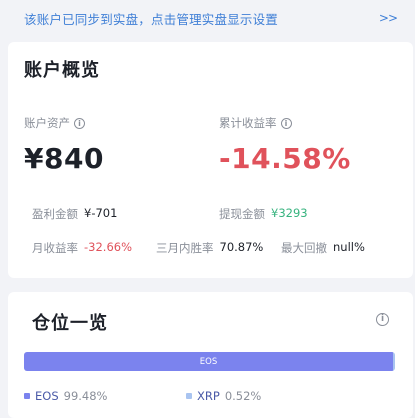 This screenshot has width=415, height=418. I want to click on return-label-row: 累计收益率 i, so click(255, 123).